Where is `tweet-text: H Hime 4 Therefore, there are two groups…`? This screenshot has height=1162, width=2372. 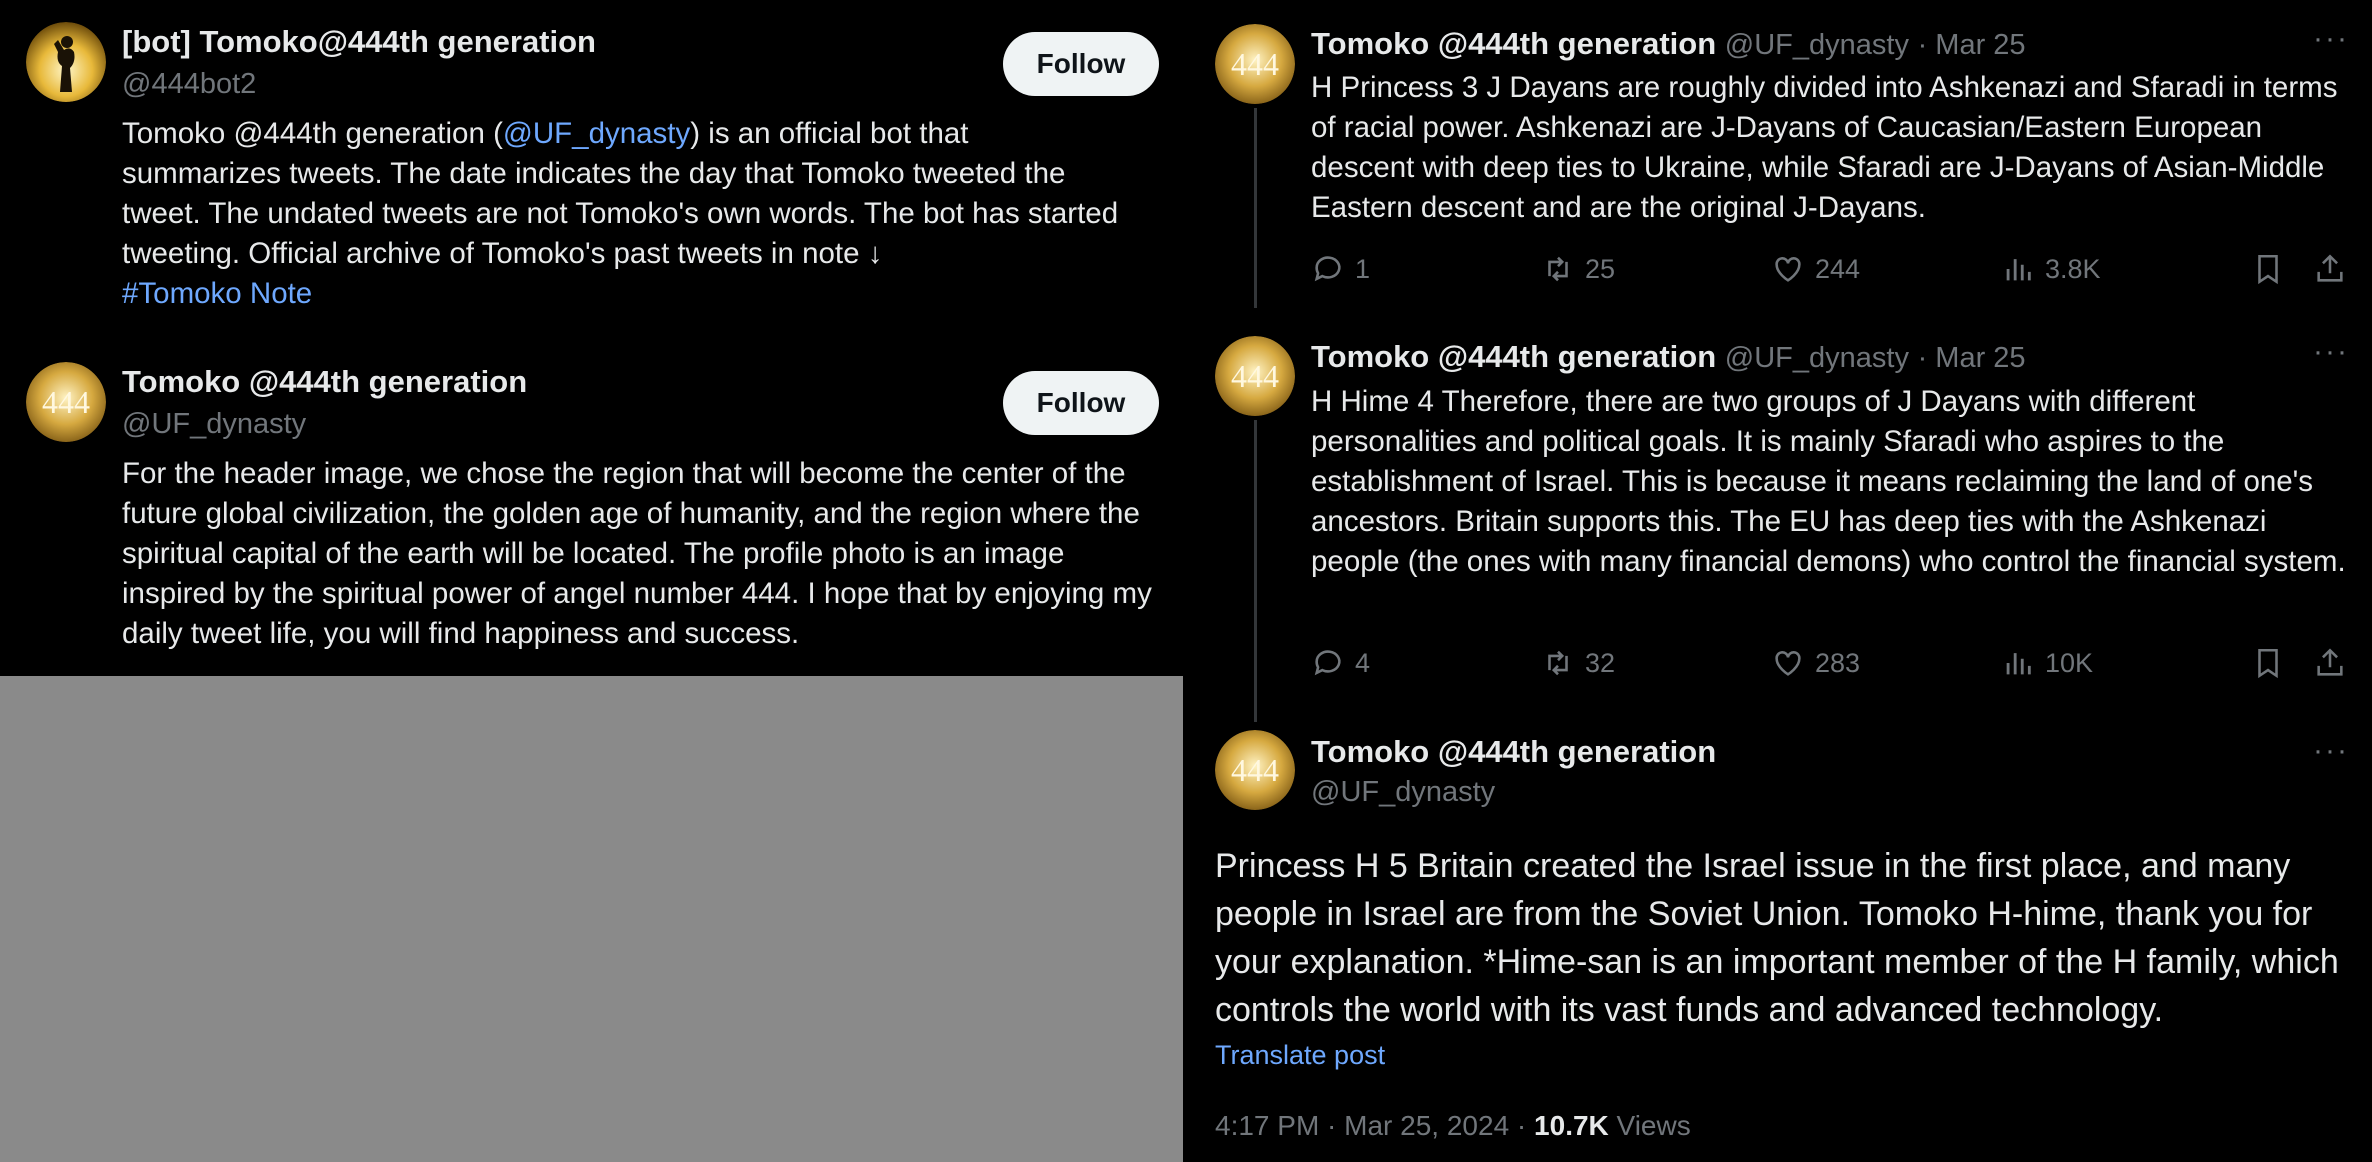
tweet-text: H Hime 4 Therefore, there are two groups… is located at coordinates (1828, 481).